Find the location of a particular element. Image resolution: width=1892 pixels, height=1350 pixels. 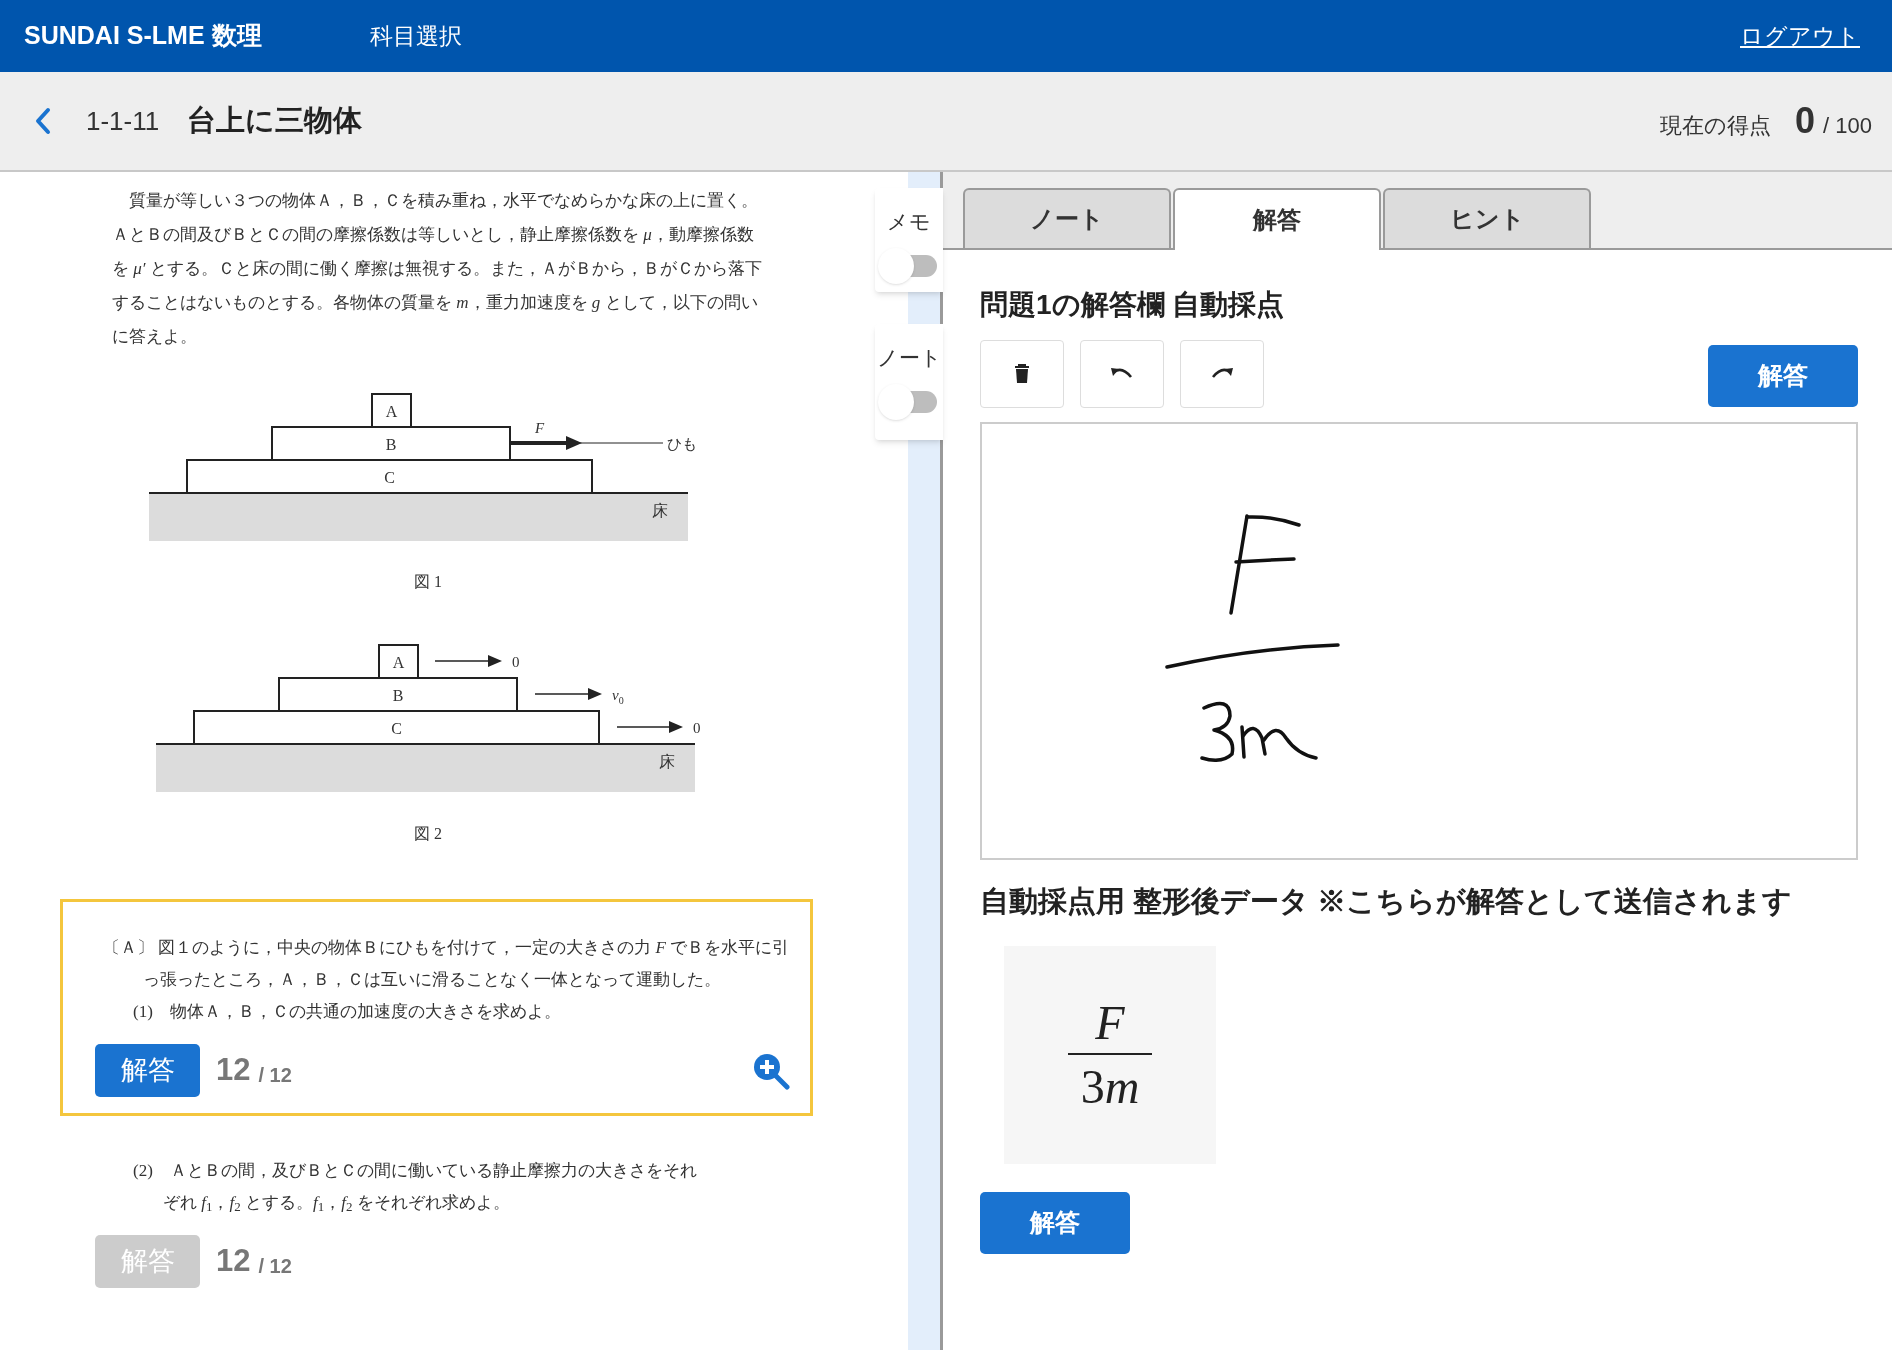

answer-button: 解答 is located at coordinates (147, 1070).